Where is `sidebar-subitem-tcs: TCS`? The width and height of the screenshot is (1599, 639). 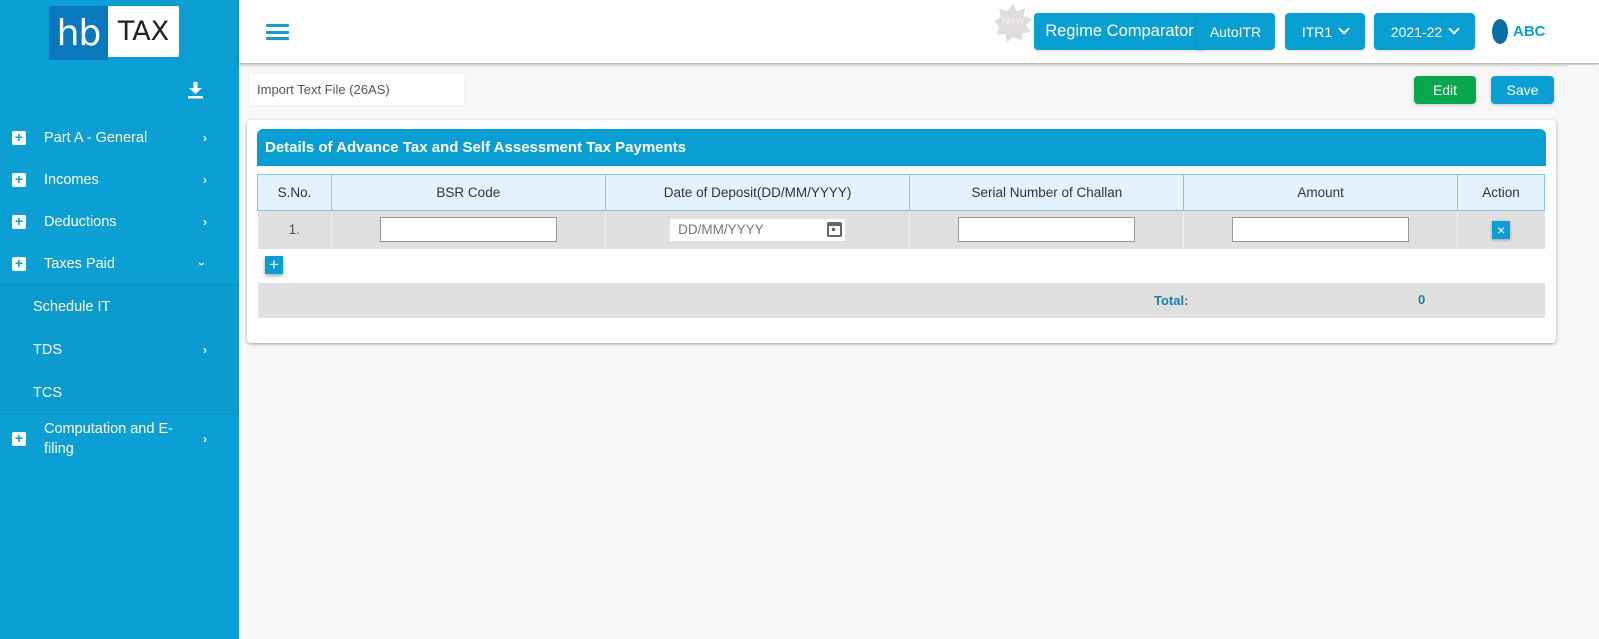
sidebar-subitem-tcs: TCS is located at coordinates (119, 392).